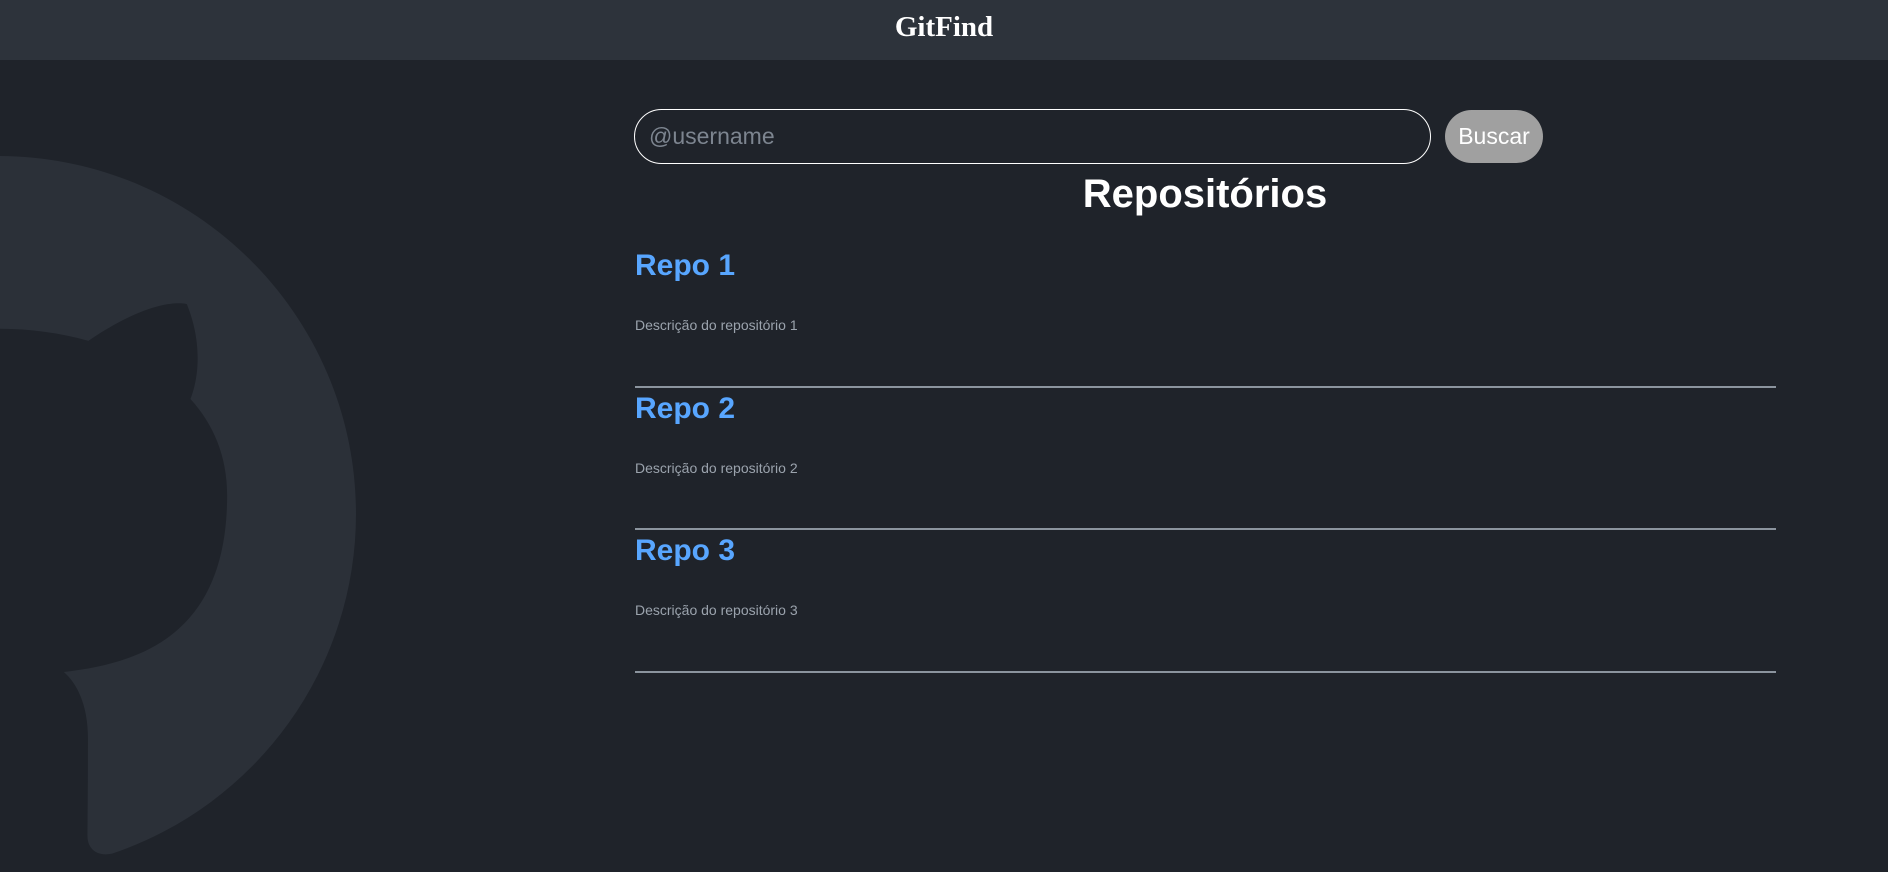 The height and width of the screenshot is (872, 1888). Describe the element at coordinates (944, 26) in the screenshot. I see `app-title: GitFind` at that location.